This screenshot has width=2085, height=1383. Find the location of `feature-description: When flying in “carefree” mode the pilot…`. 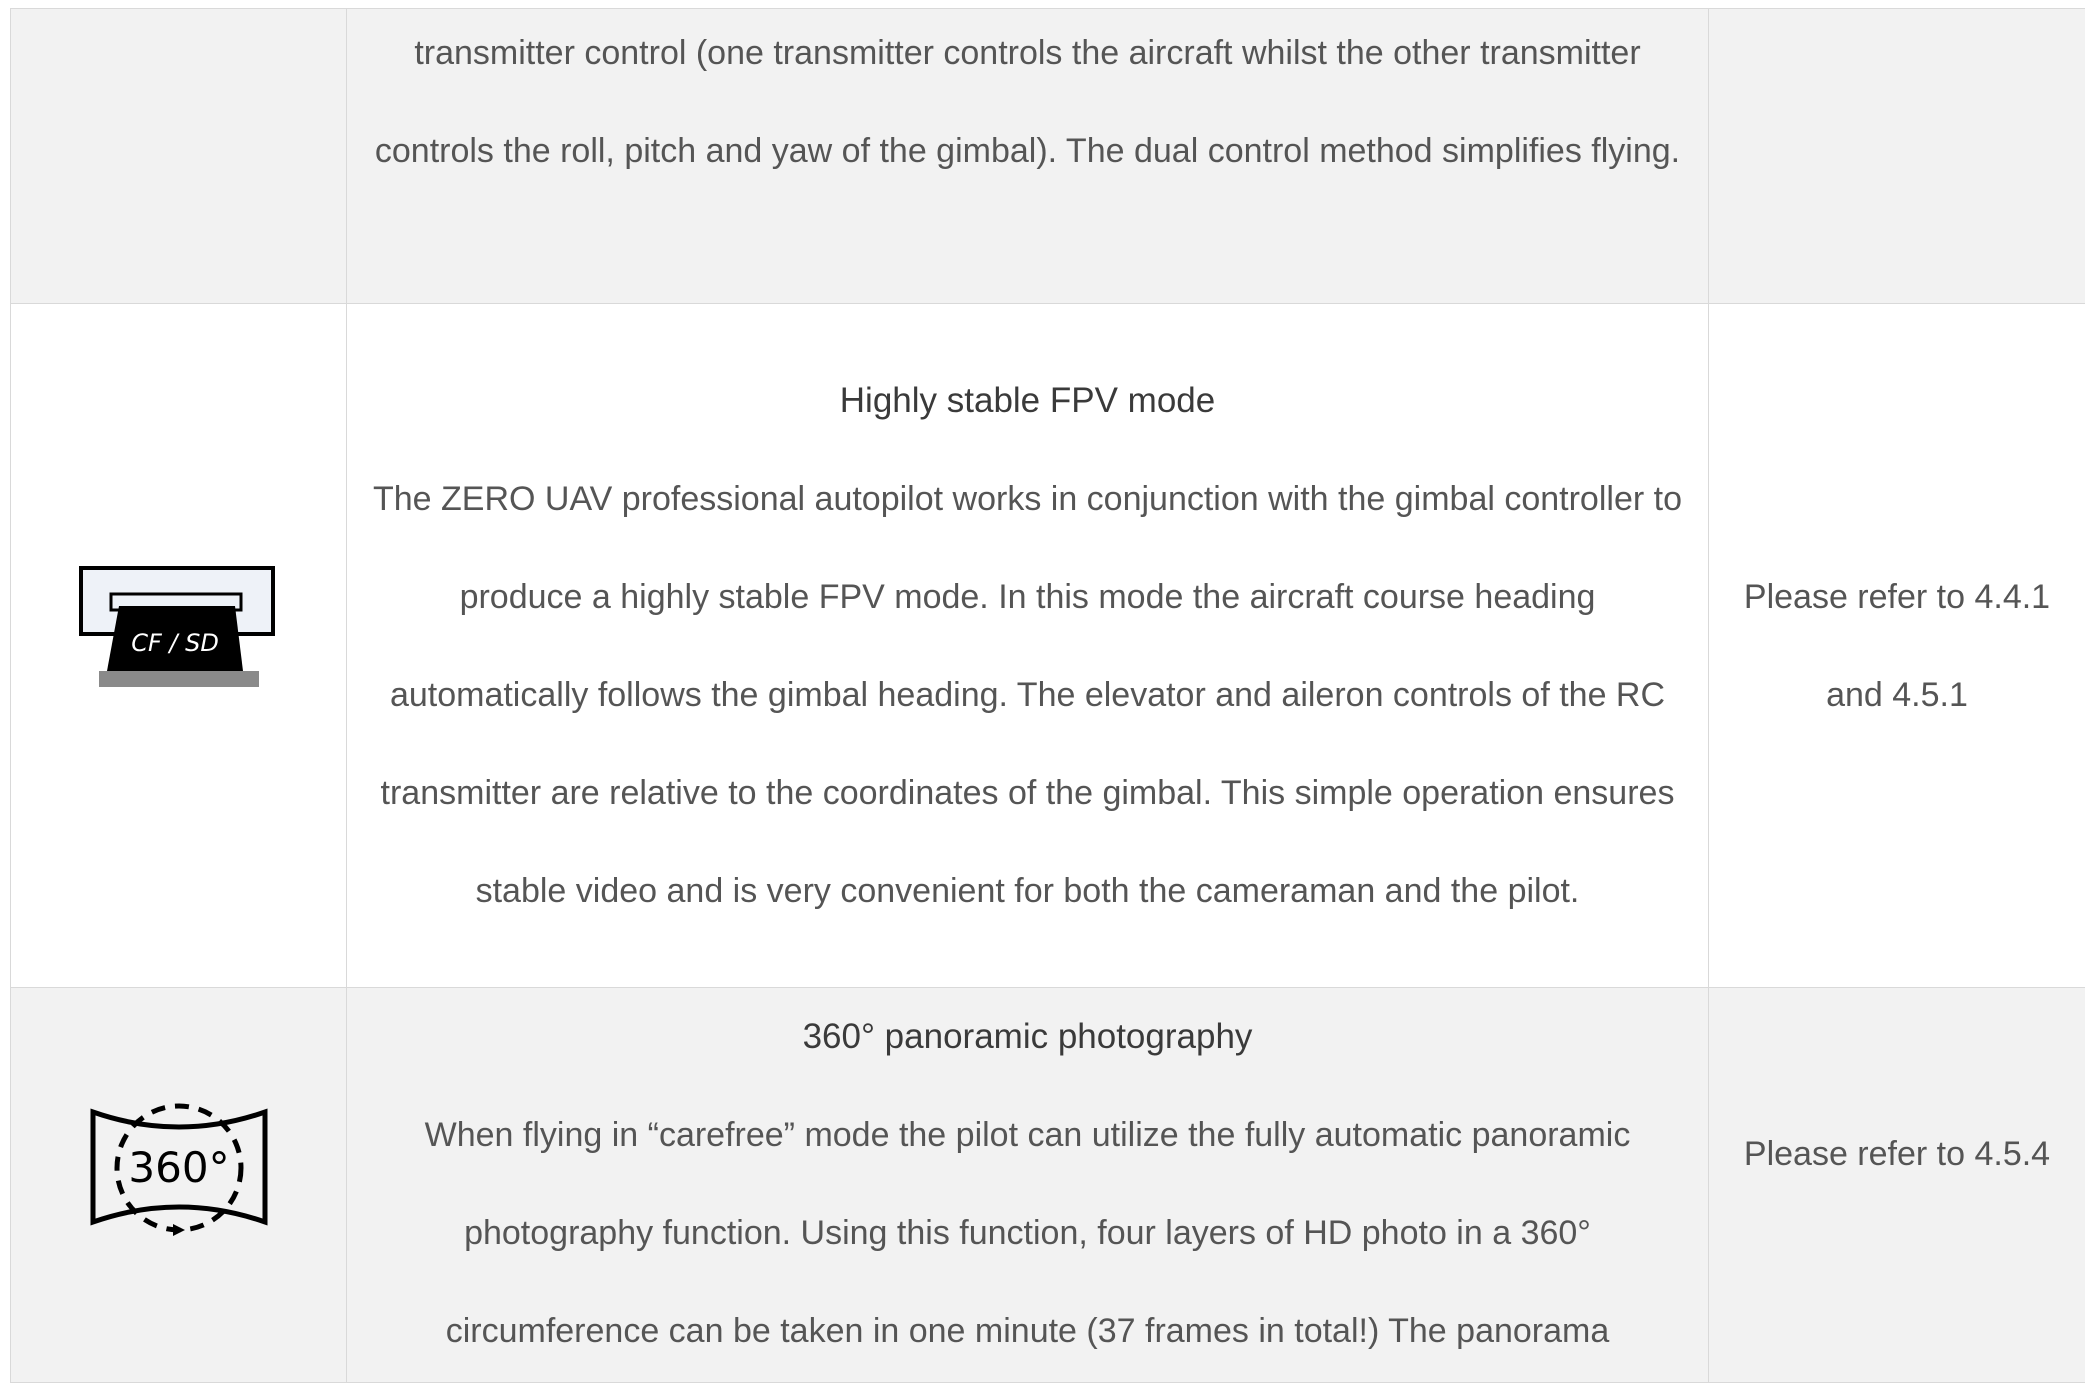

feature-description: When flying in “carefree” mode the pilot… is located at coordinates (1027, 1233).